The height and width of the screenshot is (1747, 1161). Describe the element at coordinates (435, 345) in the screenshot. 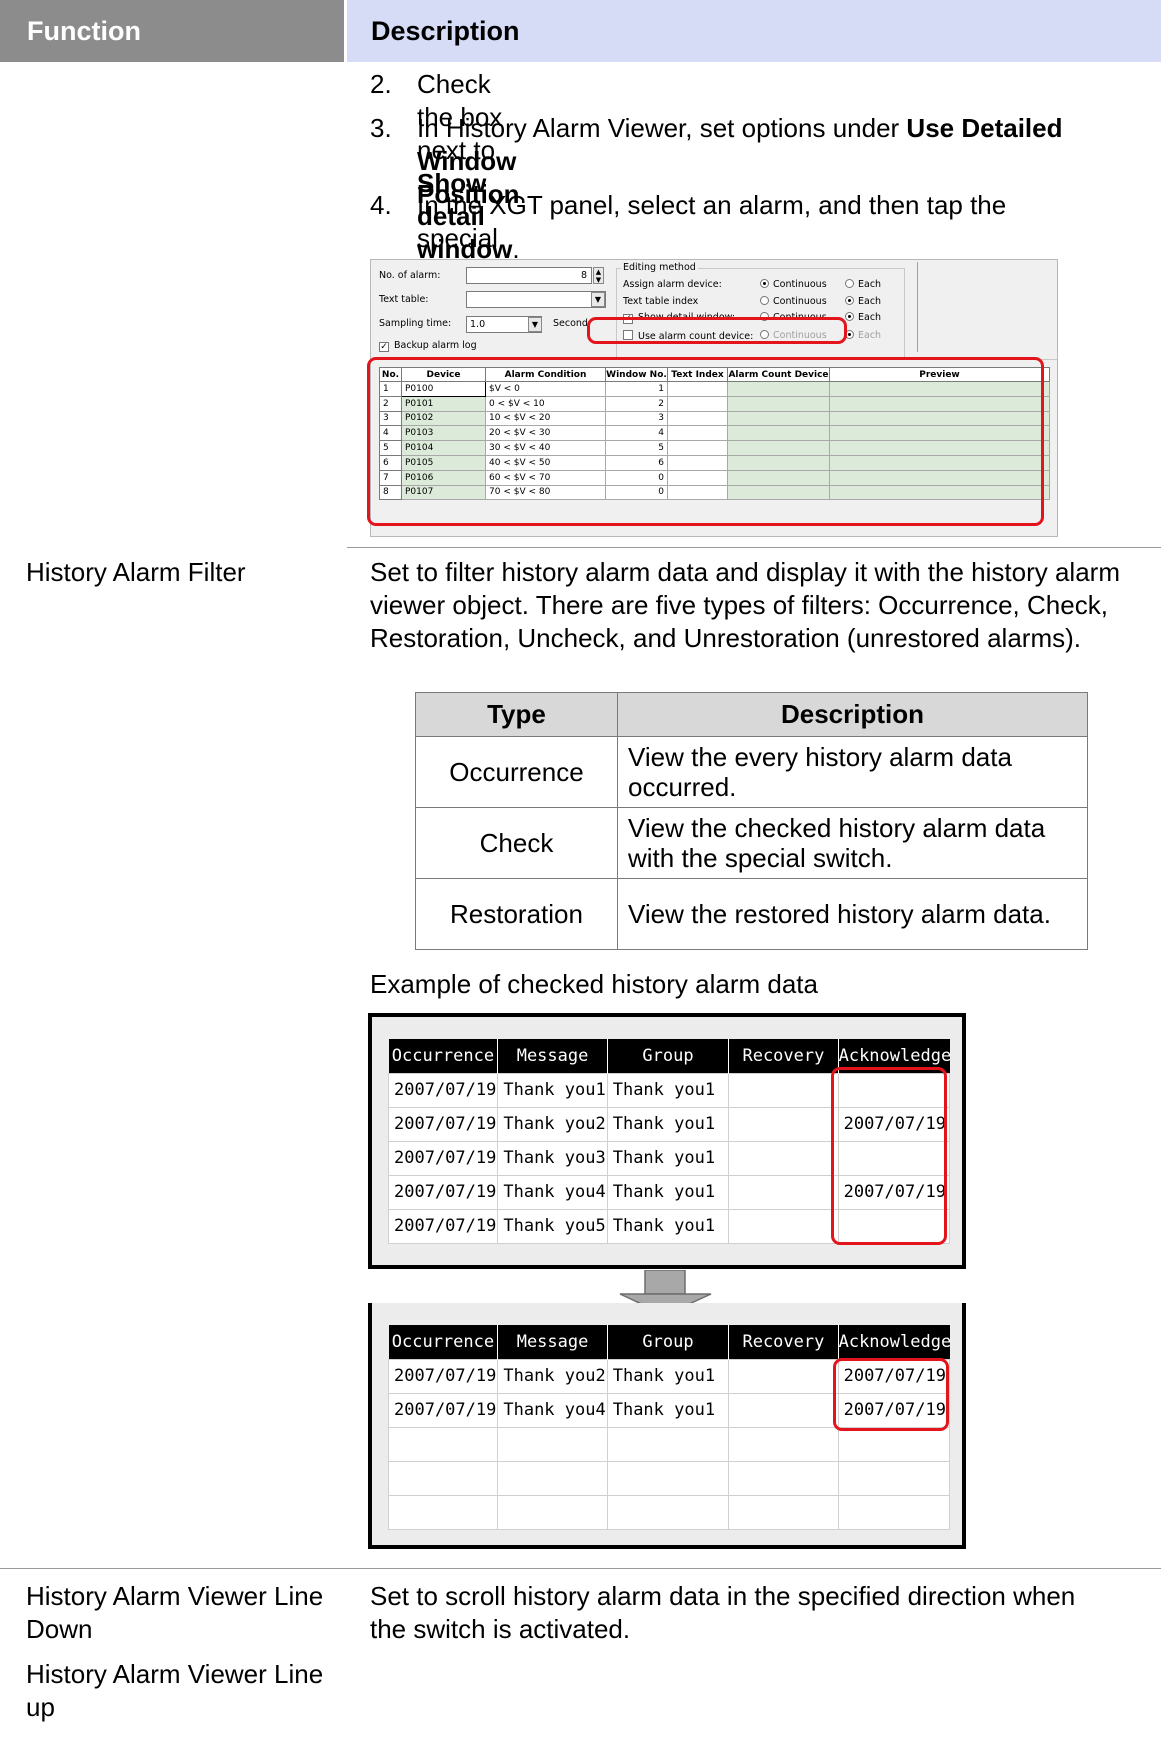

I see `backup-alarm-log-label: Backup alarm log` at that location.